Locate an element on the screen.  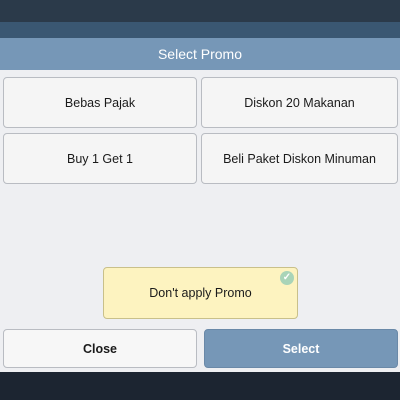
select-button: Select is located at coordinates (301, 348).